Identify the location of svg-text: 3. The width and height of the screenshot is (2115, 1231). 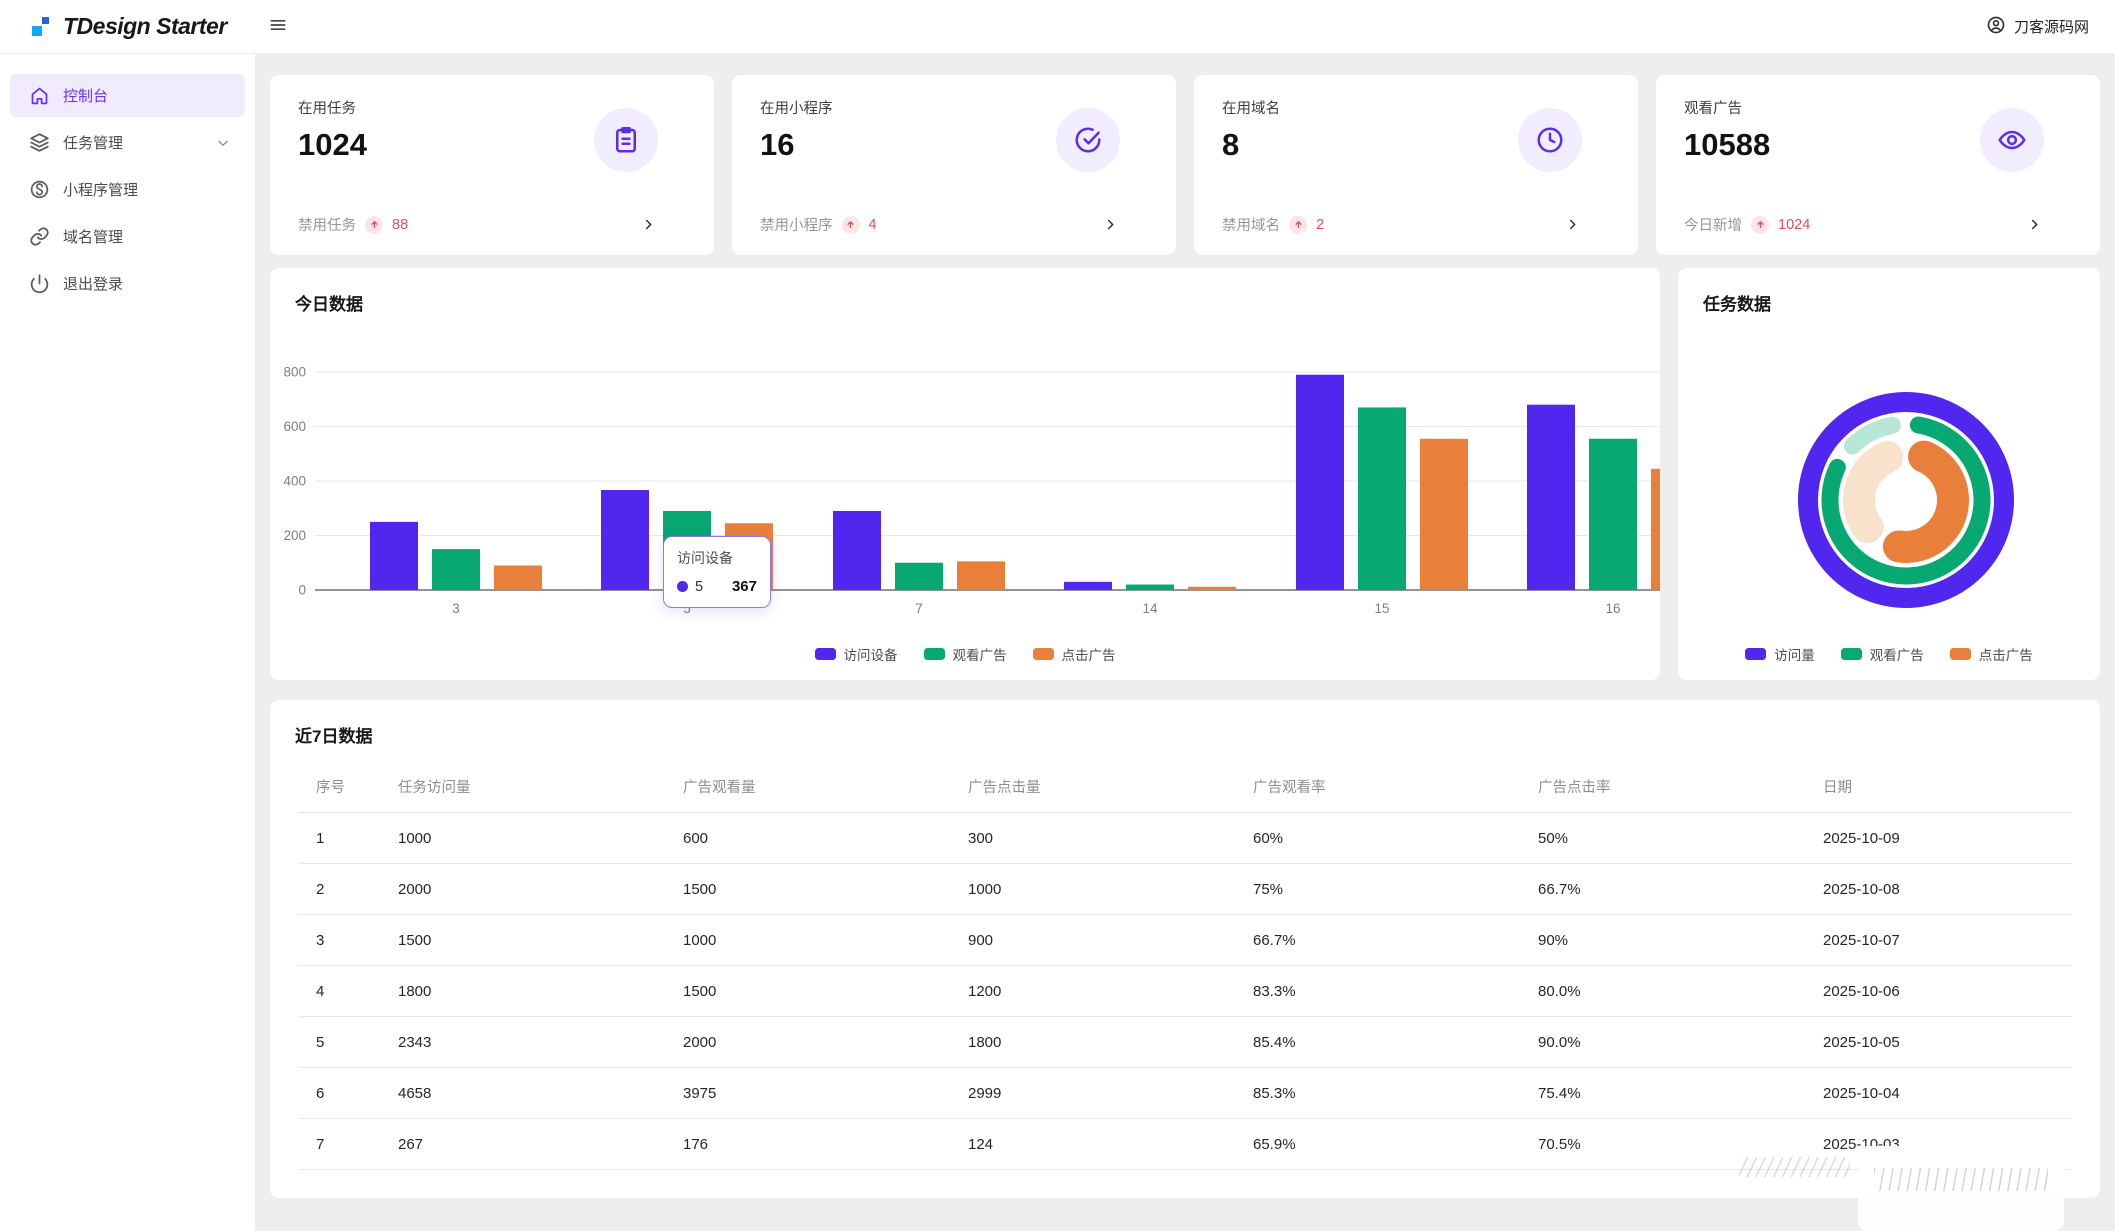
(456, 608).